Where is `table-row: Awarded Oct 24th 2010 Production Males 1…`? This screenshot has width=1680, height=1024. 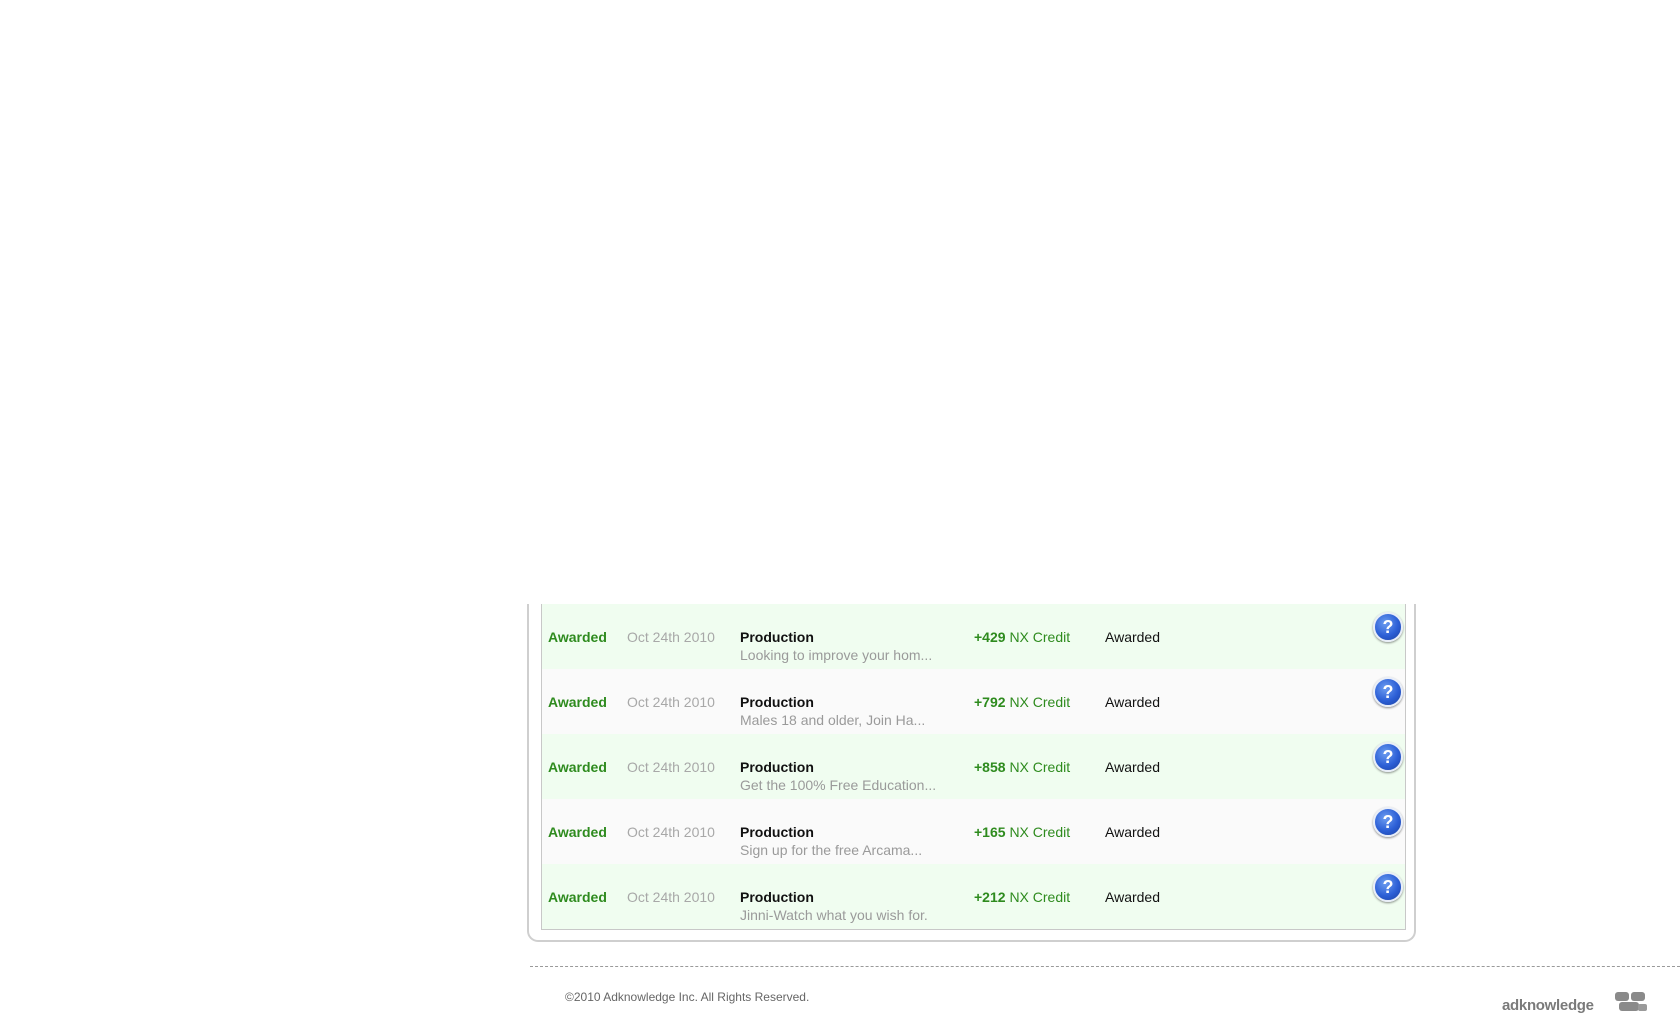
table-row: Awarded Oct 24th 2010 Production Males 1… is located at coordinates (973, 701).